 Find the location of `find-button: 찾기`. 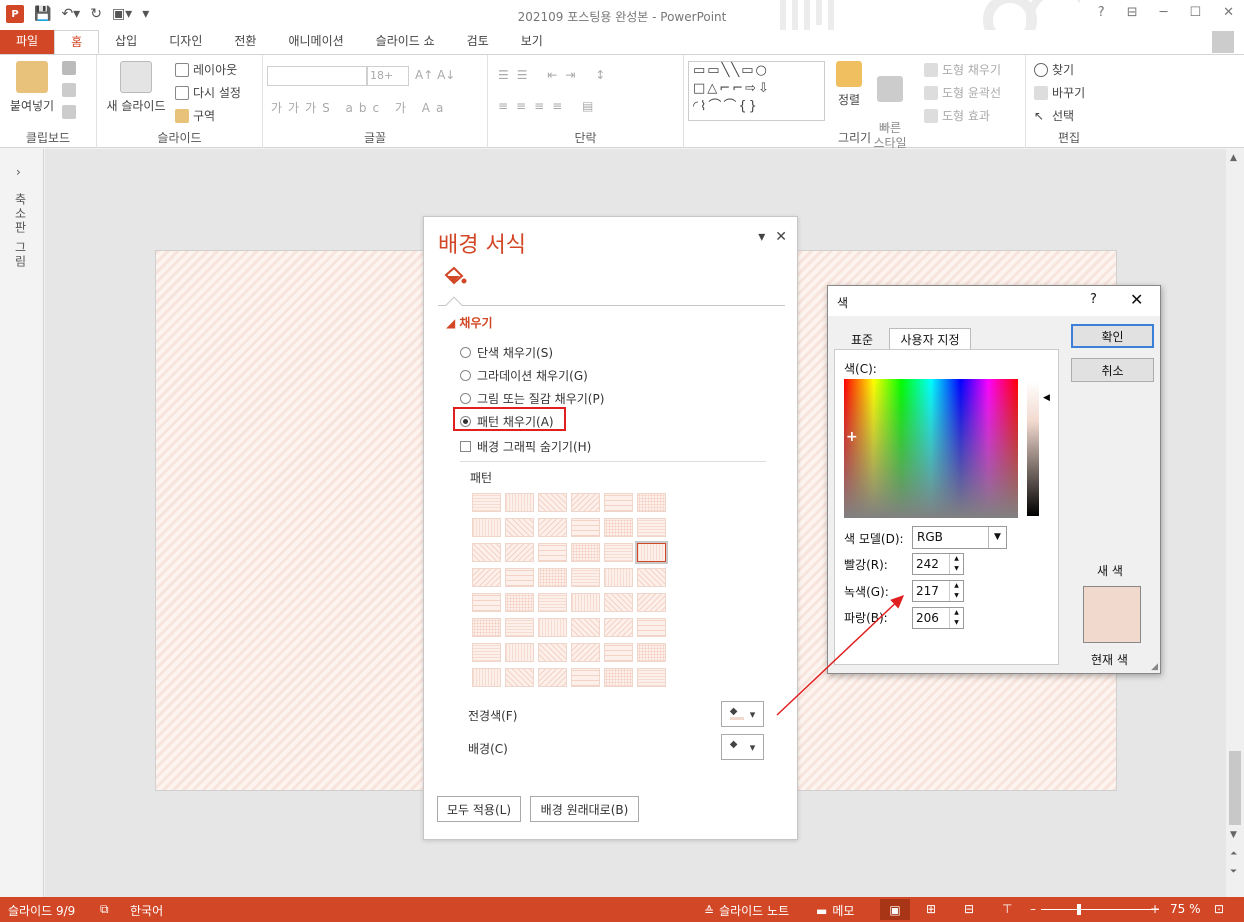

find-button: 찾기 is located at coordinates (1054, 69).